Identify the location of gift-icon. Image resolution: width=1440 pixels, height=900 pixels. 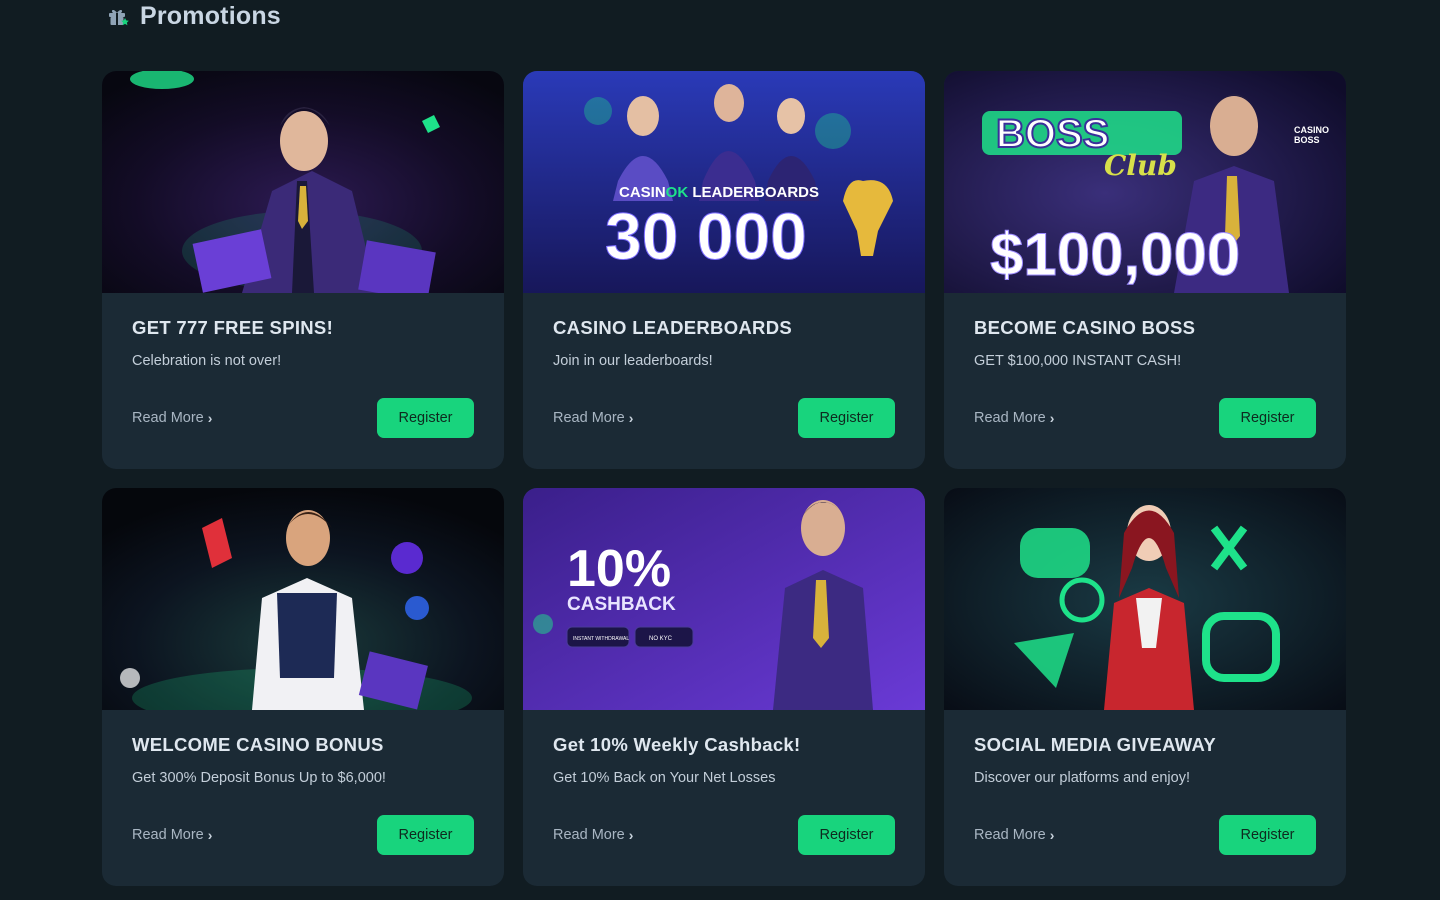
(118, 16).